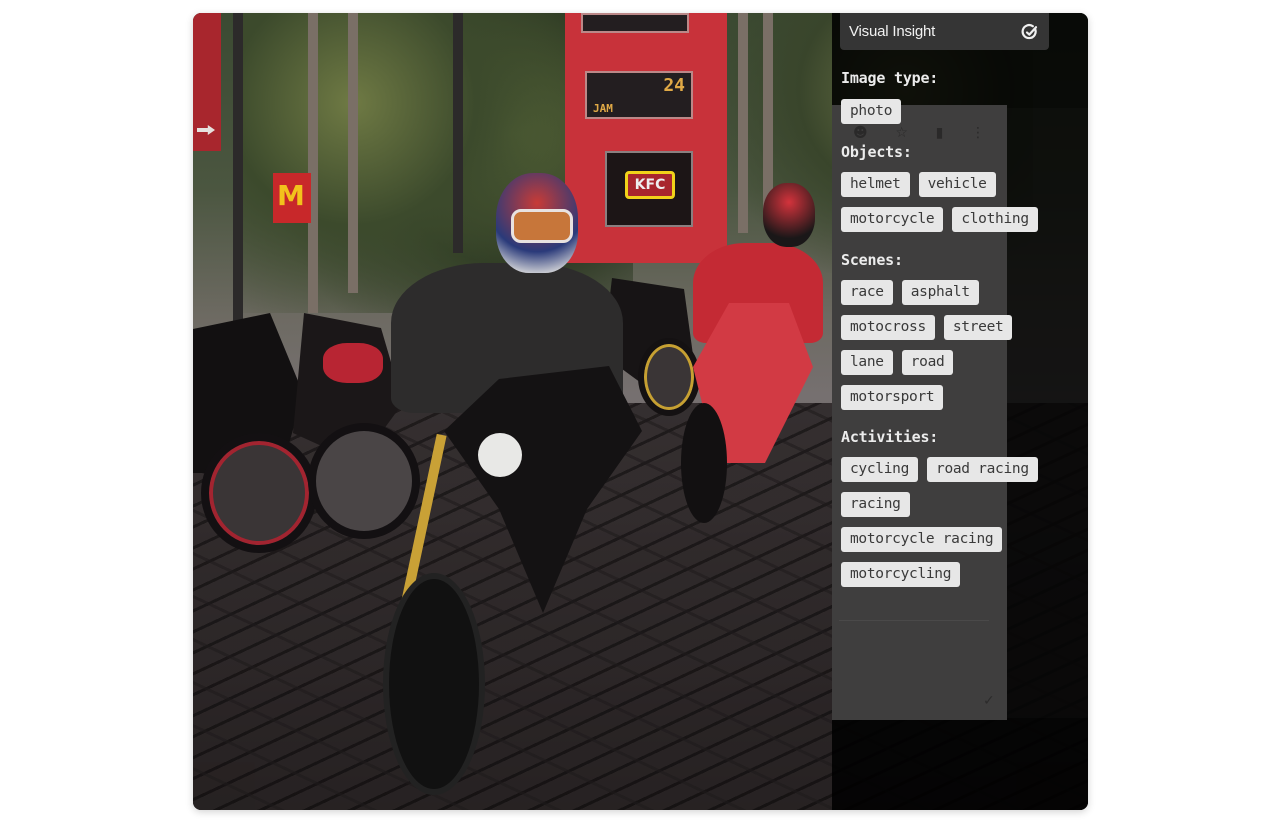 This screenshot has height=835, width=1280. What do you see at coordinates (957, 184) in the screenshot?
I see `tag: vehicle` at bounding box center [957, 184].